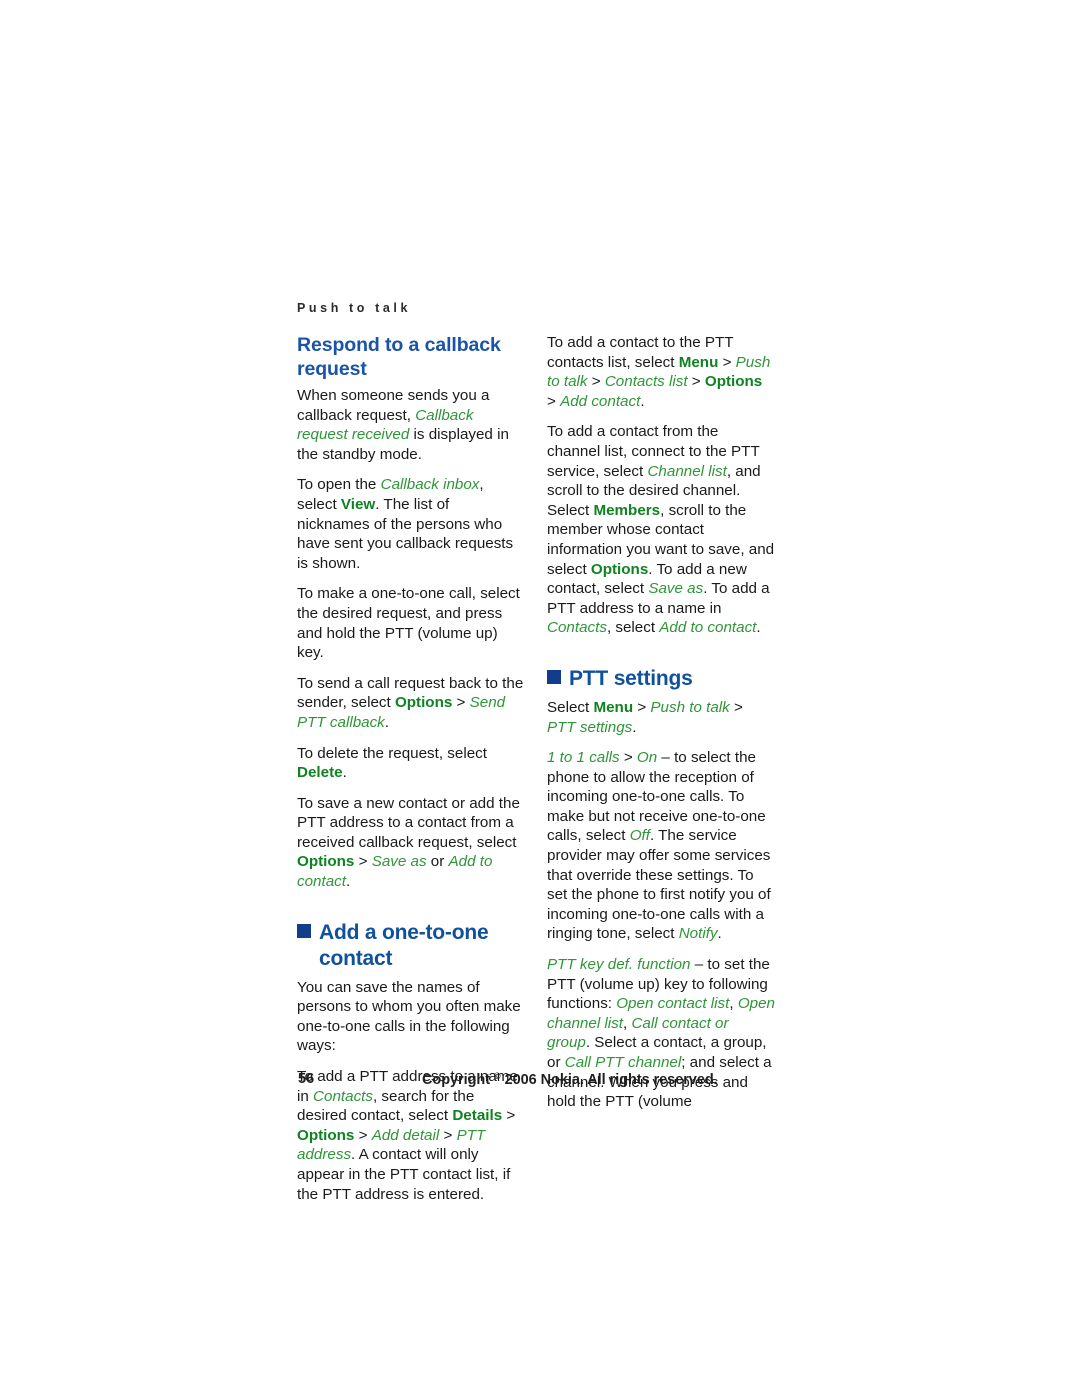  What do you see at coordinates (733, 1004) in the screenshot?
I see `text-run: ,` at bounding box center [733, 1004].